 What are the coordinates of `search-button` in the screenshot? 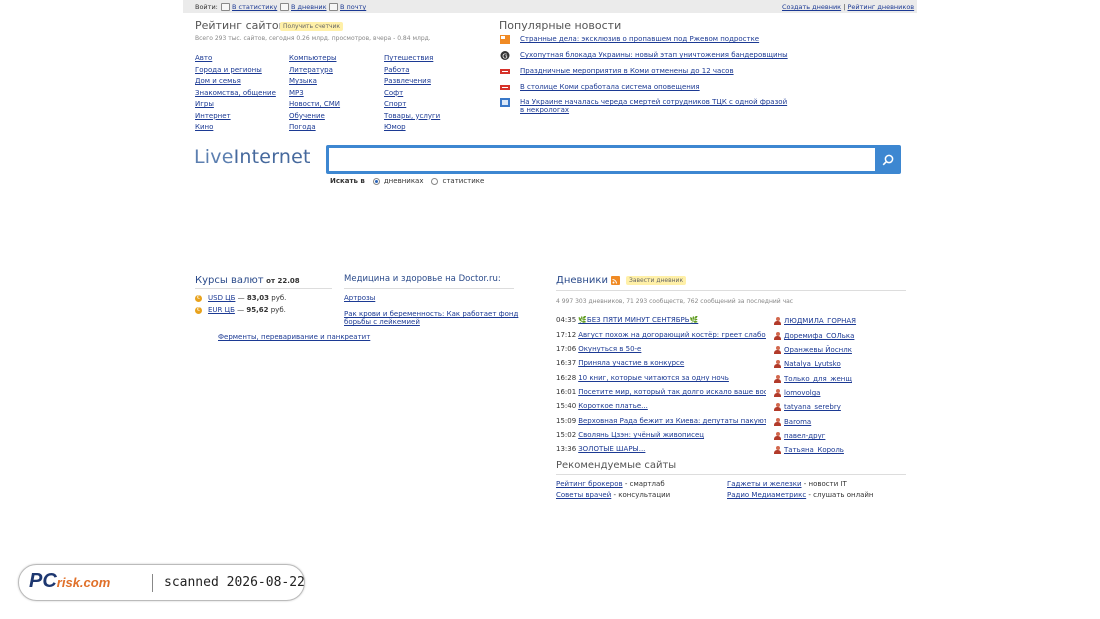 It's located at (888, 159).